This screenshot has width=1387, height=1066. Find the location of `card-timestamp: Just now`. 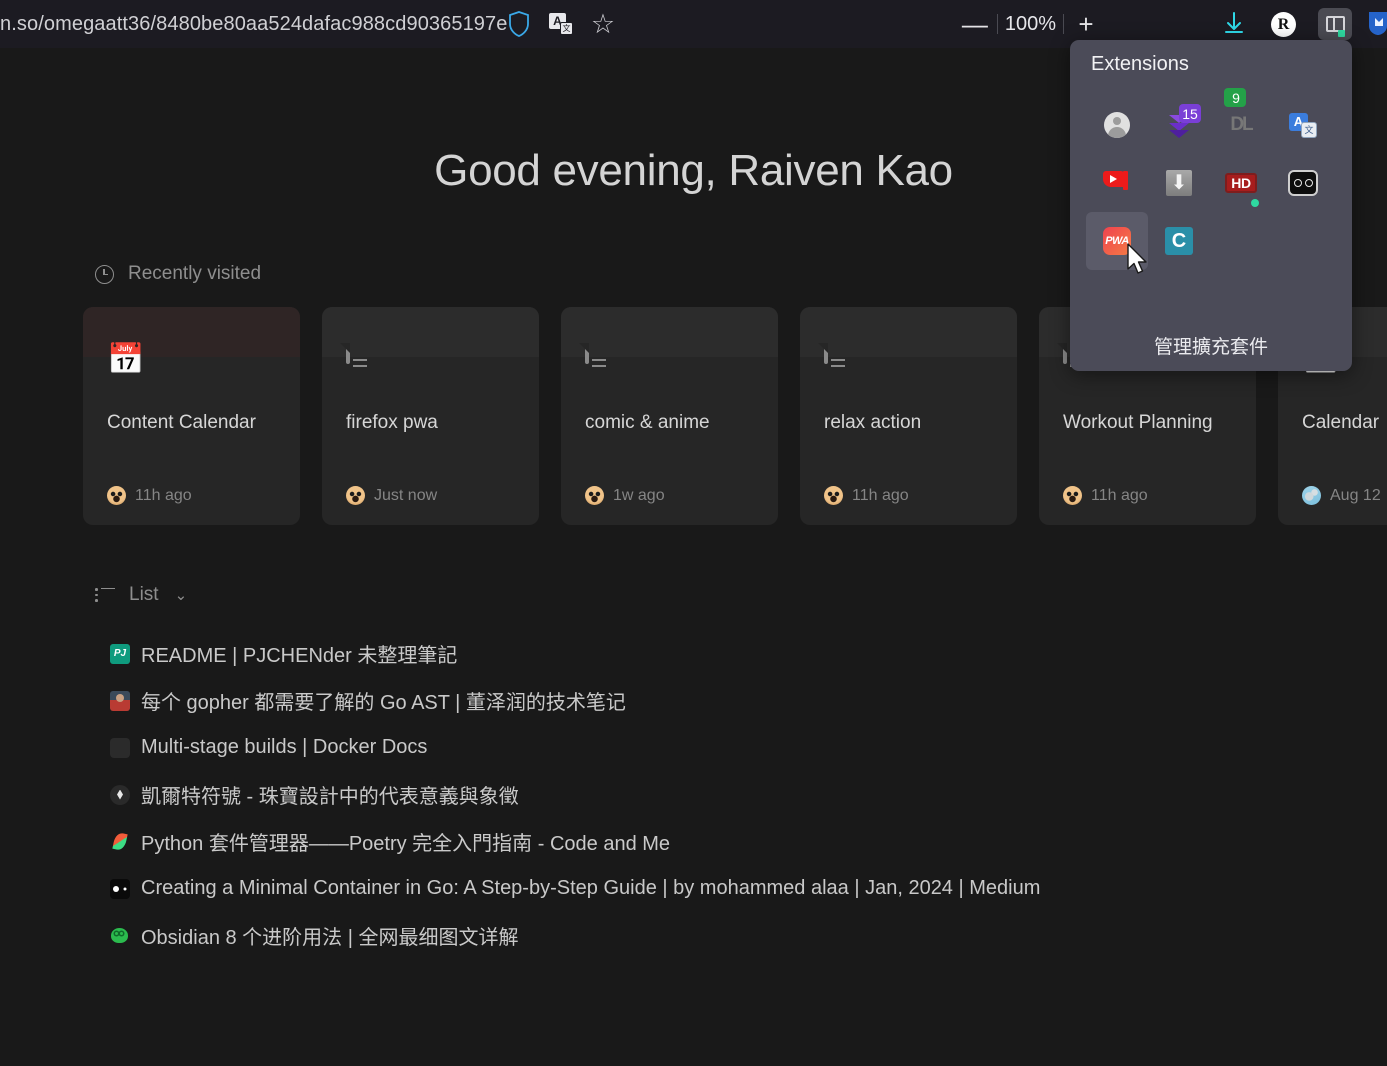

card-timestamp: Just now is located at coordinates (406, 495).